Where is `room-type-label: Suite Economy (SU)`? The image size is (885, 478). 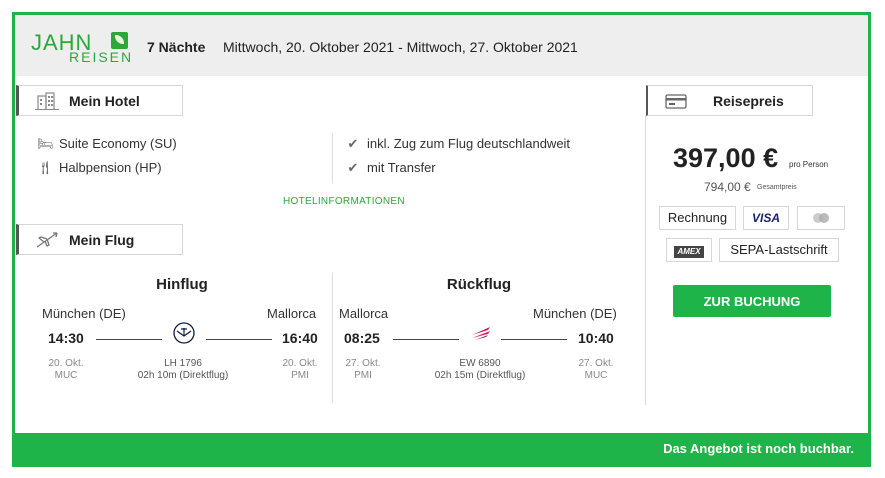
room-type-label: Suite Economy (SU) is located at coordinates (118, 143).